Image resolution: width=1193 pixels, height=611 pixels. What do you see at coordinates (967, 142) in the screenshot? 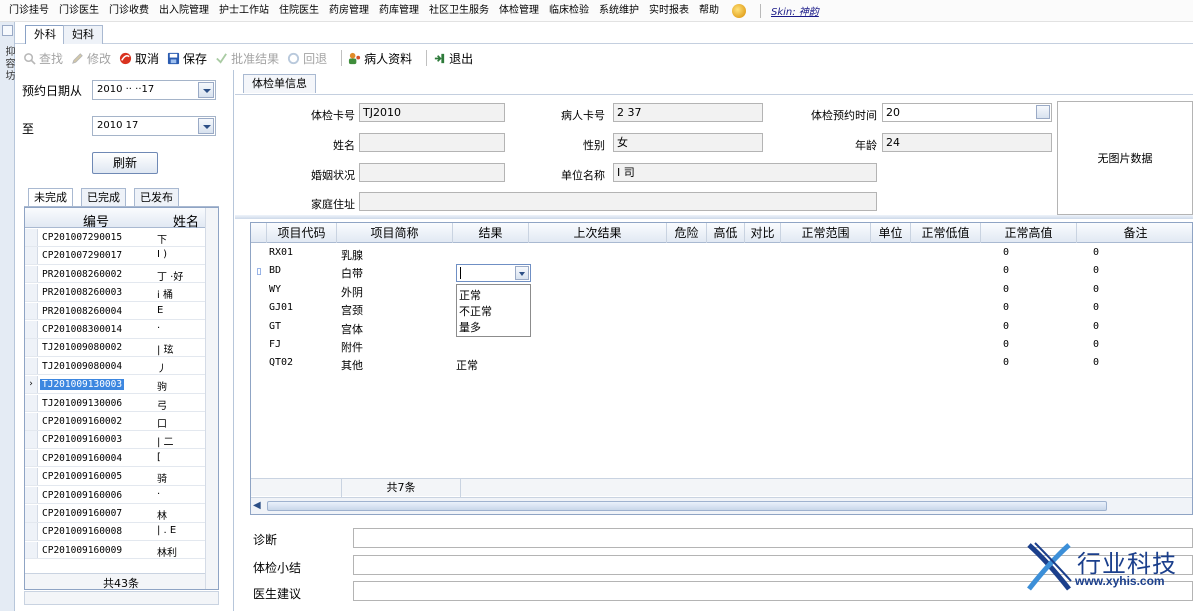
I see `age-field: 24` at bounding box center [967, 142].